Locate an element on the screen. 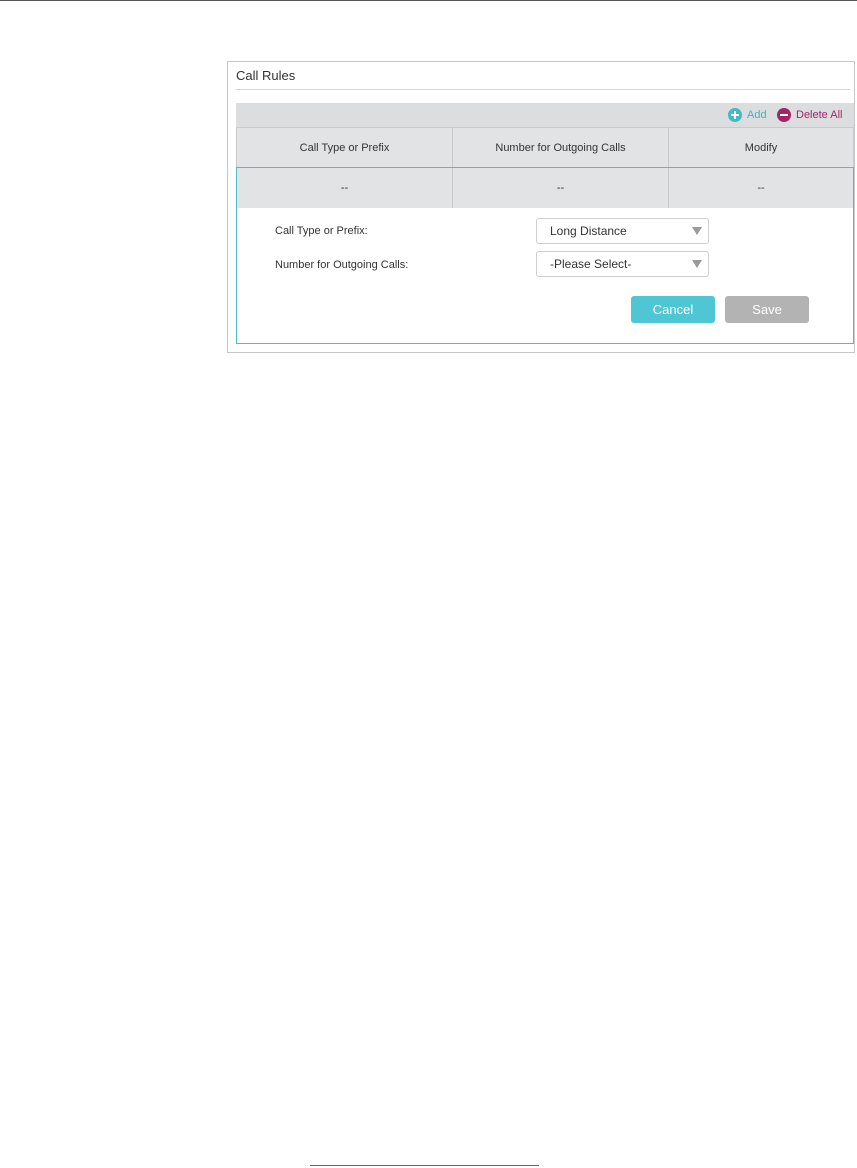 The image size is (857, 1168). table-row: -- -- -- is located at coordinates (545, 187).